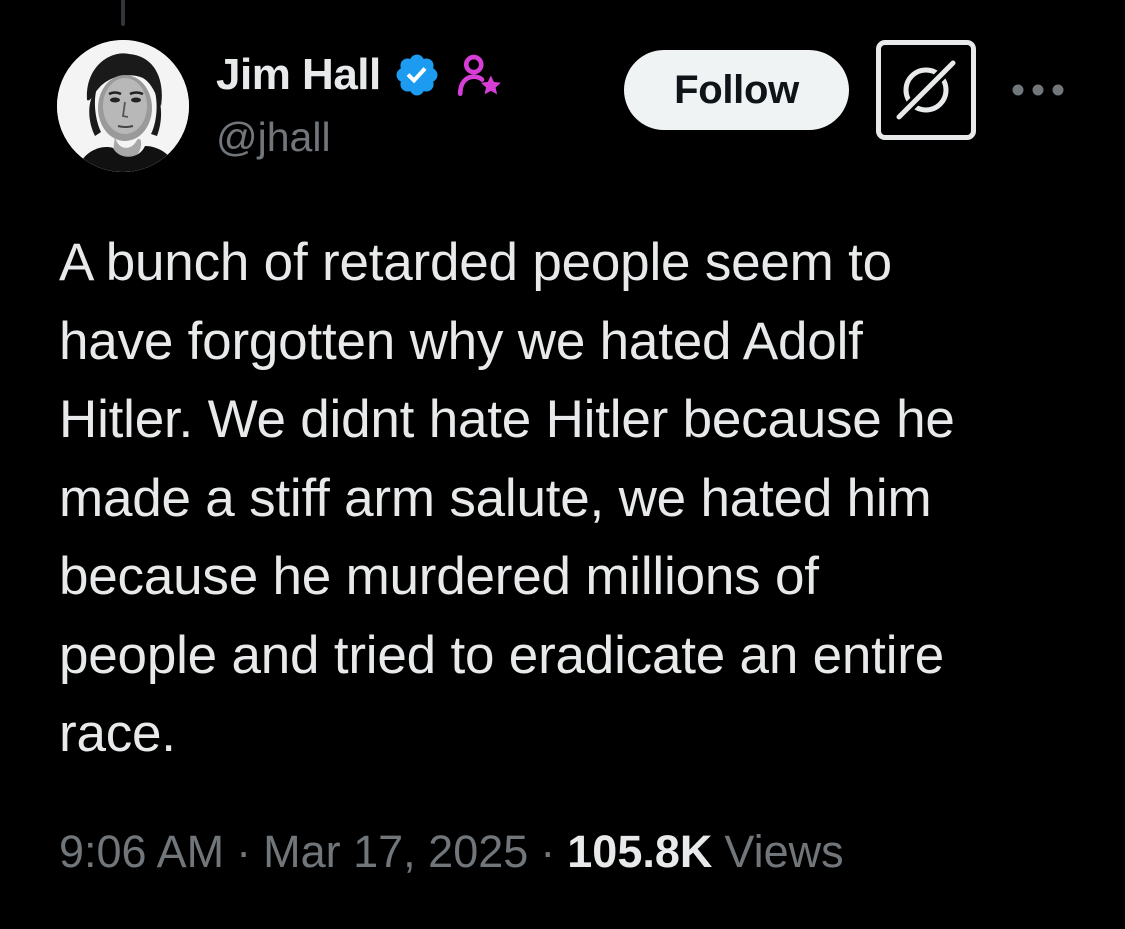 The height and width of the screenshot is (929, 1125). I want to click on tweet-date: Mar 17, 2025, so click(395, 852).